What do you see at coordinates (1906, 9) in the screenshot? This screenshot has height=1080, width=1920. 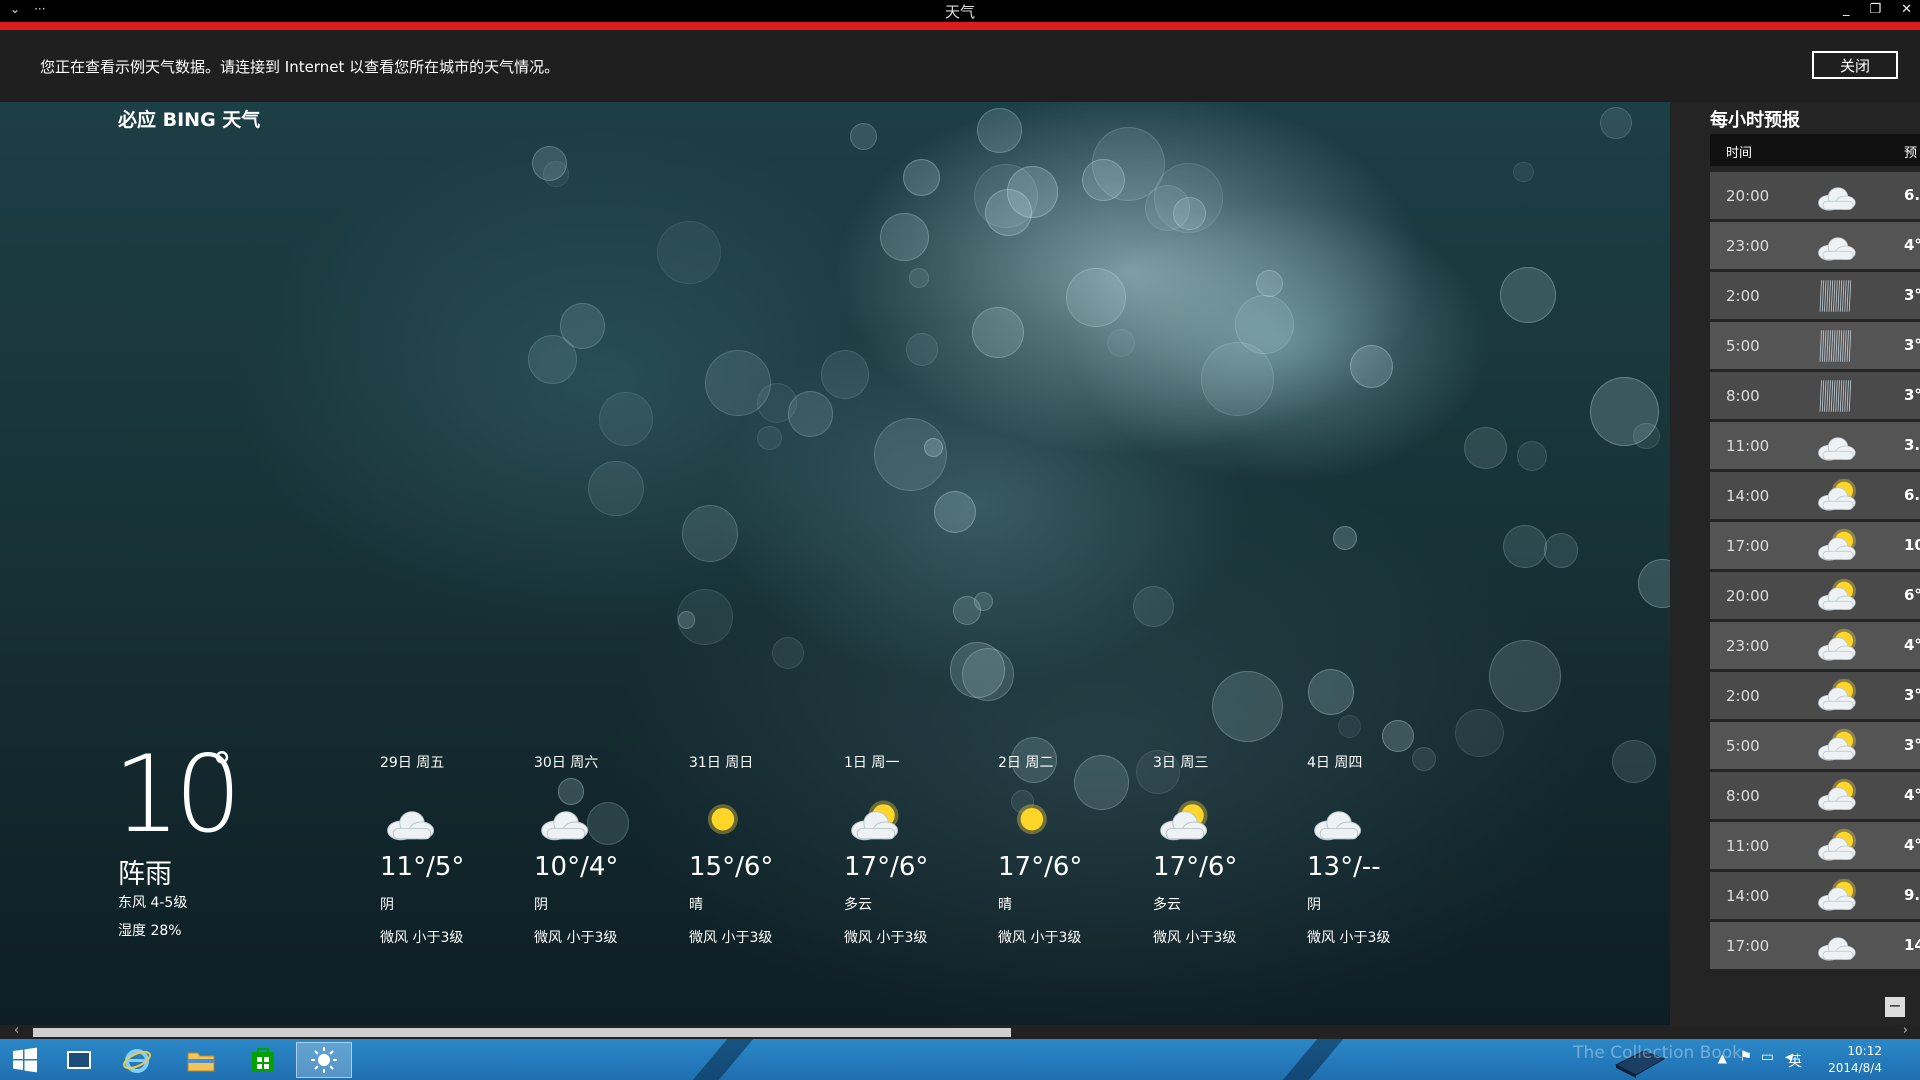 I see `close-window-button: ✕` at bounding box center [1906, 9].